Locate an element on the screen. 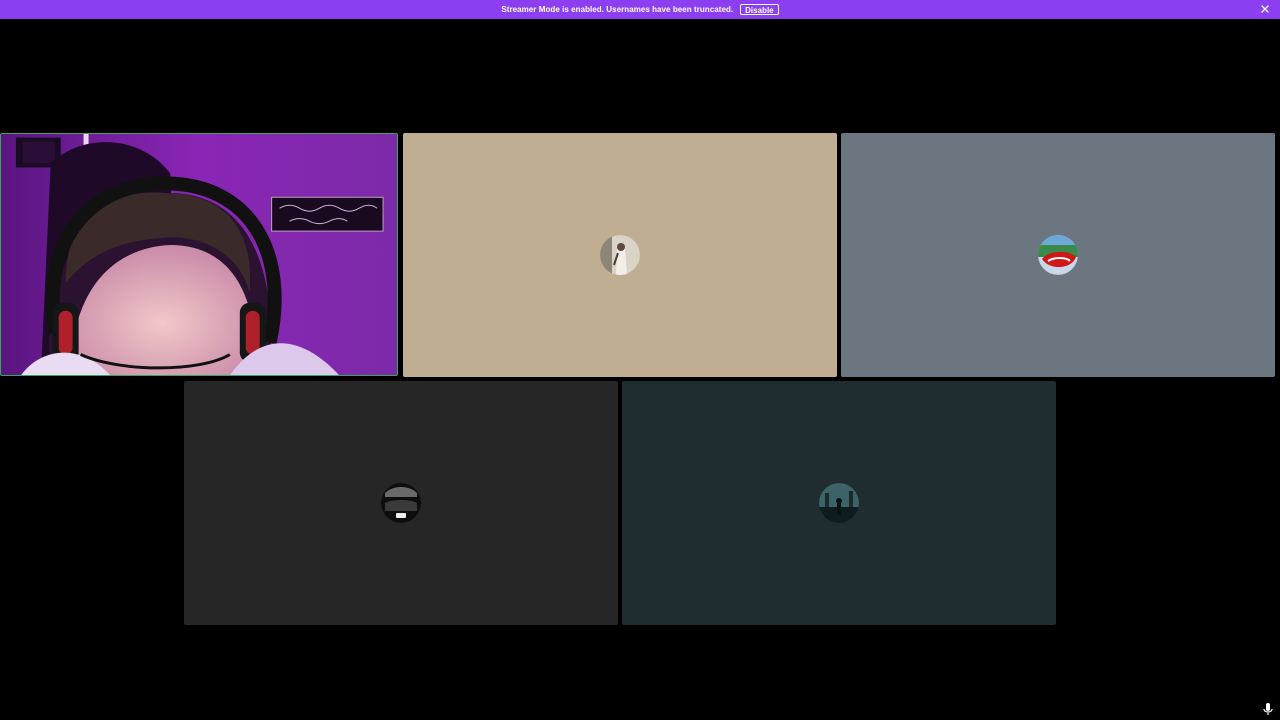 The height and width of the screenshot is (720, 1280). dark-scene-avatar-icon is located at coordinates (839, 503).